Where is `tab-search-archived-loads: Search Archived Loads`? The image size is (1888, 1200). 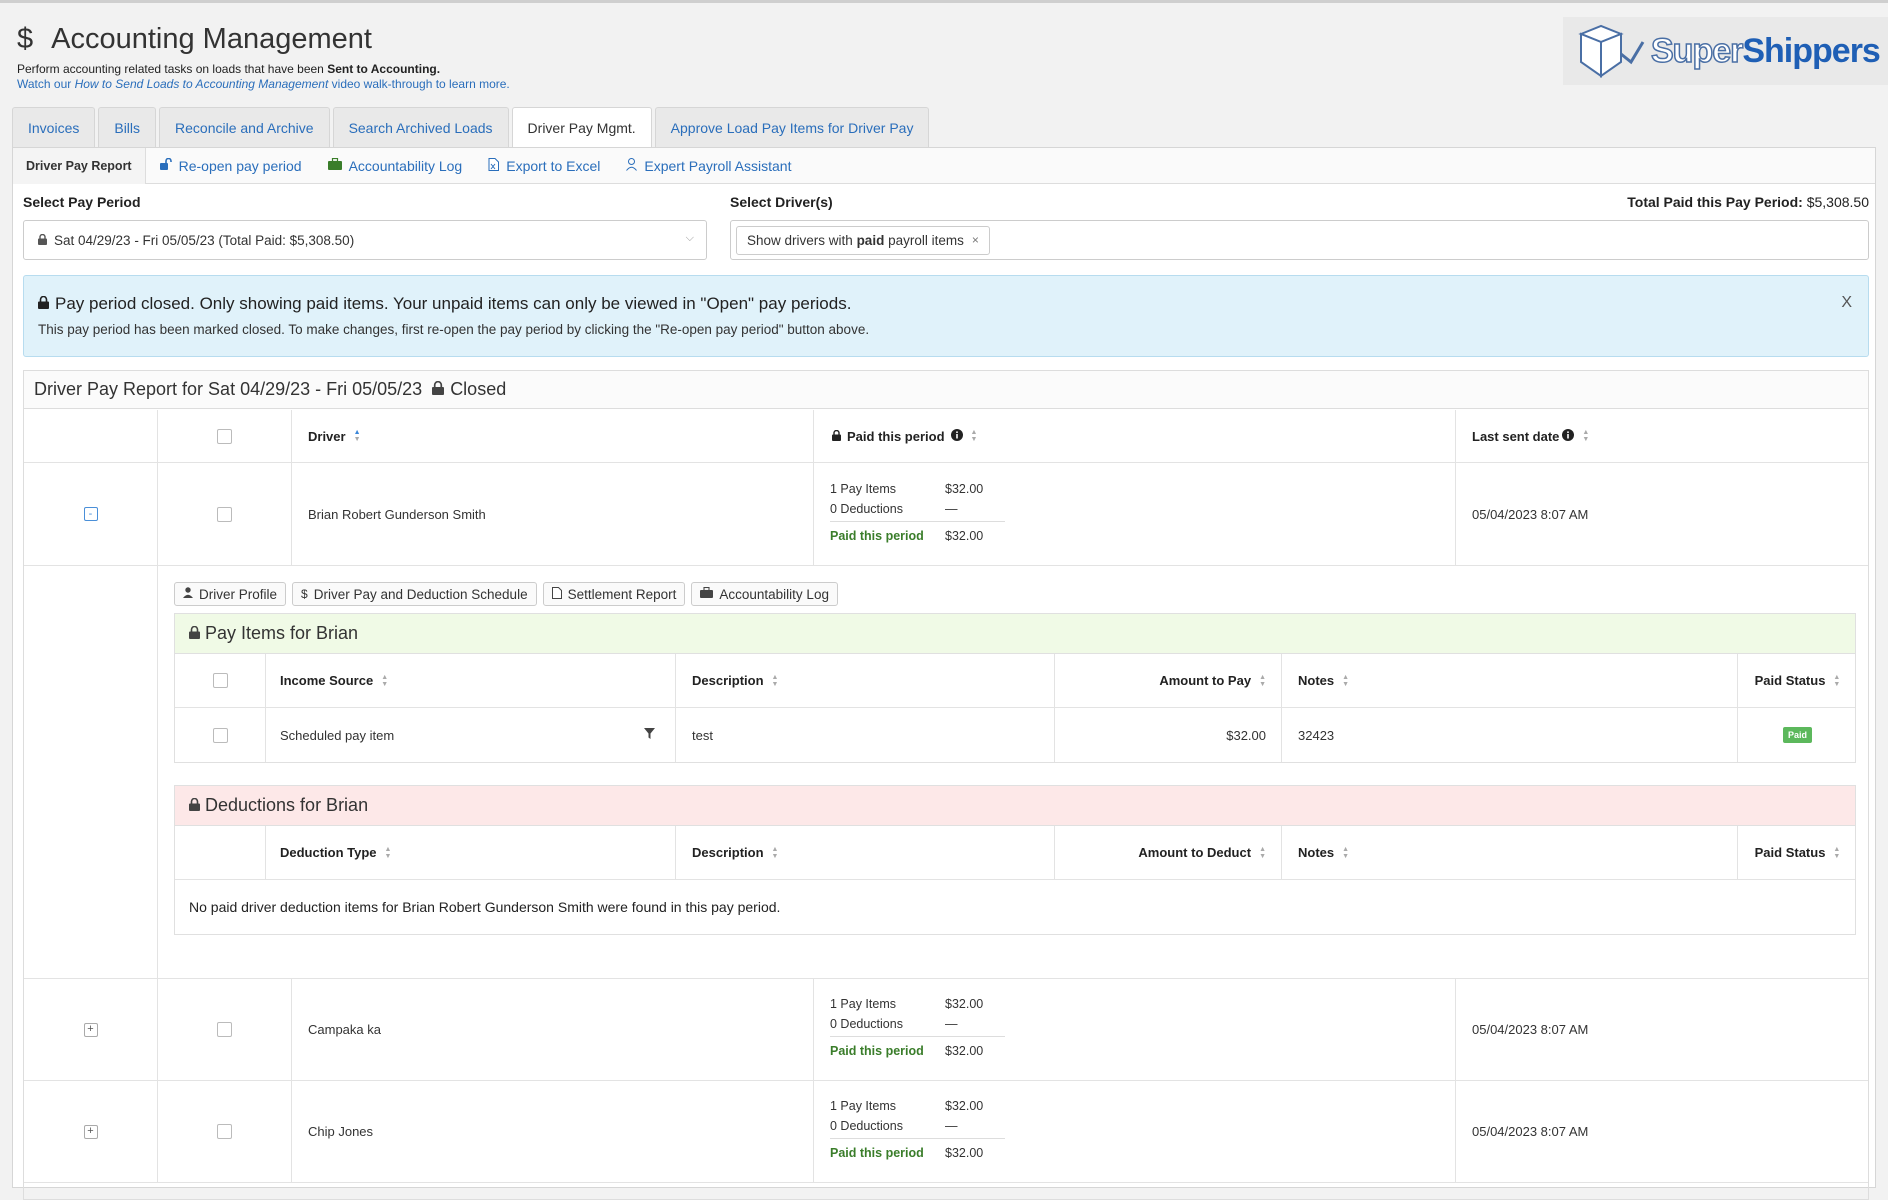
tab-search-archived-loads: Search Archived Loads is located at coordinates (420, 127).